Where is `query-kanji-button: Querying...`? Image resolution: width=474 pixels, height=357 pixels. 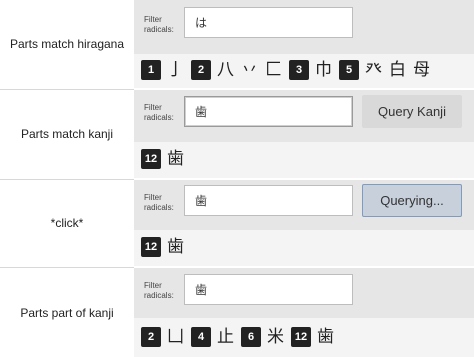 query-kanji-button: Querying... is located at coordinates (412, 200).